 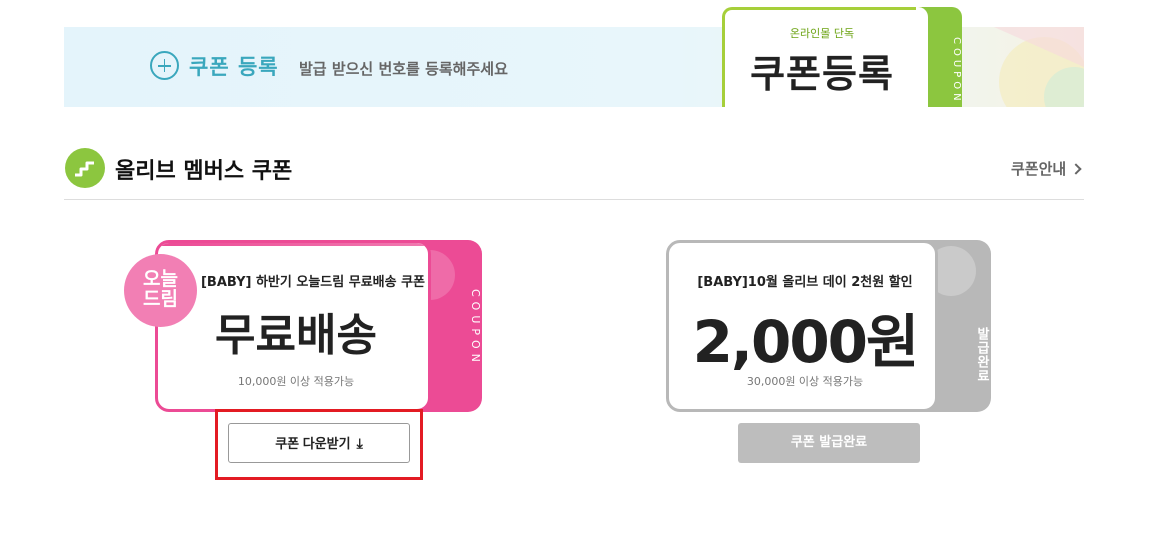 What do you see at coordinates (164, 65) in the screenshot?
I see `plus-circle-icon` at bounding box center [164, 65].